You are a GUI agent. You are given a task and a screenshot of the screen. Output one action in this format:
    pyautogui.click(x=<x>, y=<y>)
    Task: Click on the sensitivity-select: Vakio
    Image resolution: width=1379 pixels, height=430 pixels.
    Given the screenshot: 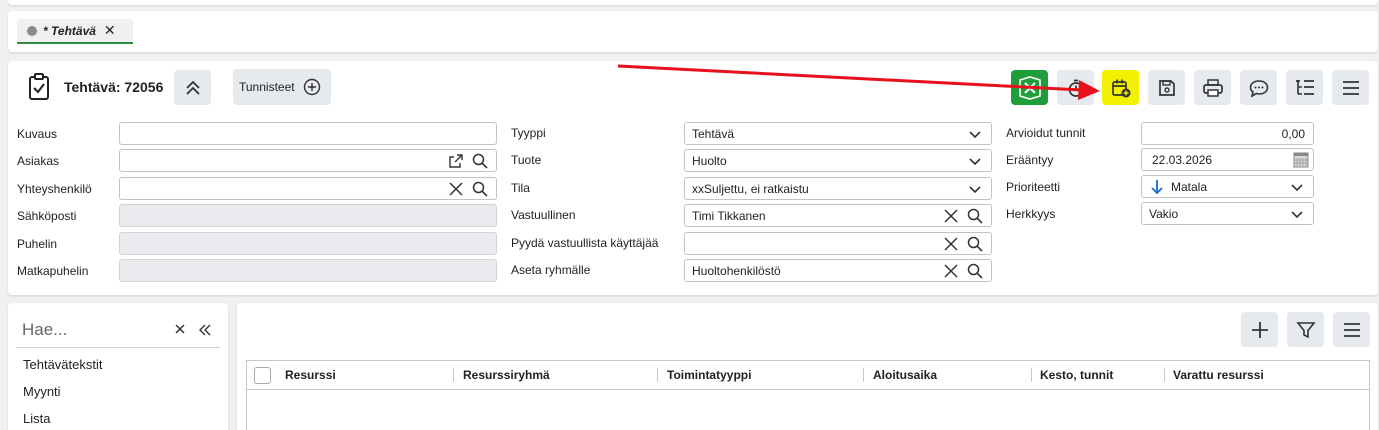 What is the action you would take?
    pyautogui.click(x=1227, y=213)
    